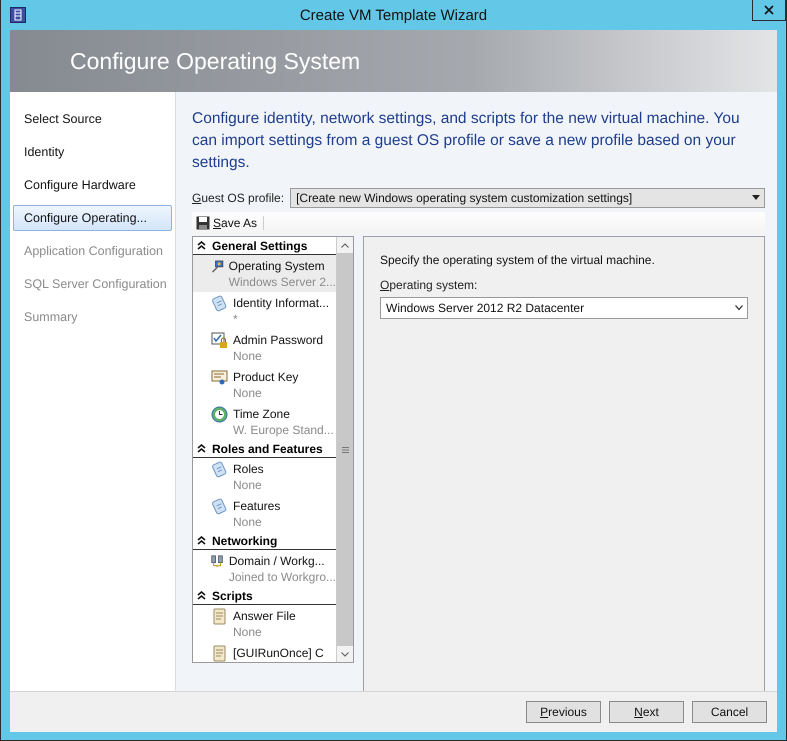  Describe the element at coordinates (92, 185) in the screenshot. I see `wizard-step: Configure Hardware` at that location.